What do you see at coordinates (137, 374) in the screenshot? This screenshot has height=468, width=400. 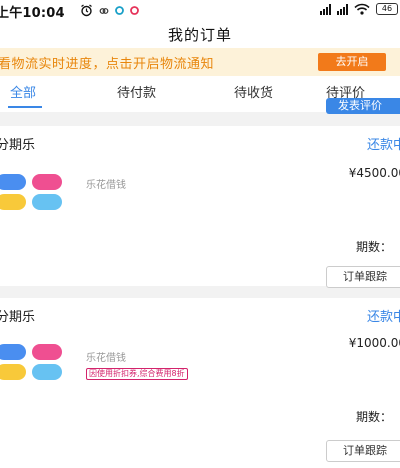 I see `coupon-badge: 因使用折扣券,综合费用8折` at bounding box center [137, 374].